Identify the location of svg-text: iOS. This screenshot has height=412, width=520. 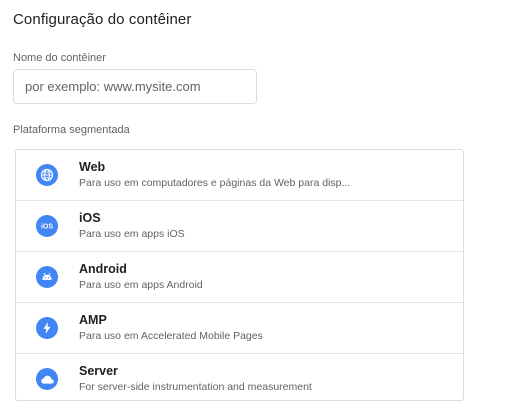
(47, 227).